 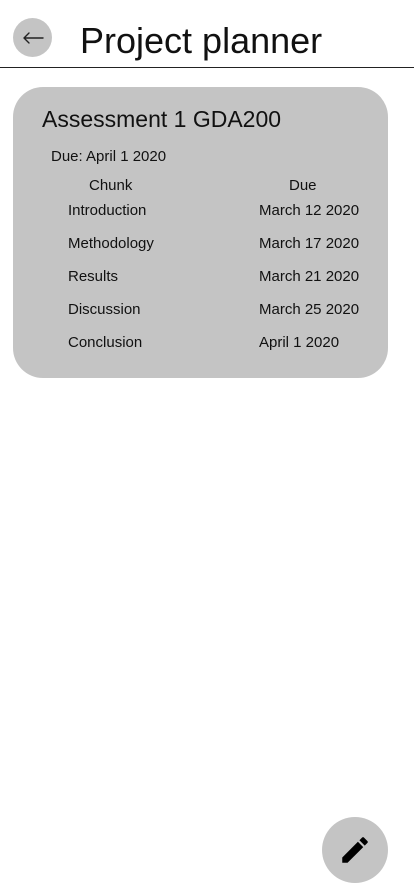 I want to click on chunk-name: Results, so click(x=93, y=276).